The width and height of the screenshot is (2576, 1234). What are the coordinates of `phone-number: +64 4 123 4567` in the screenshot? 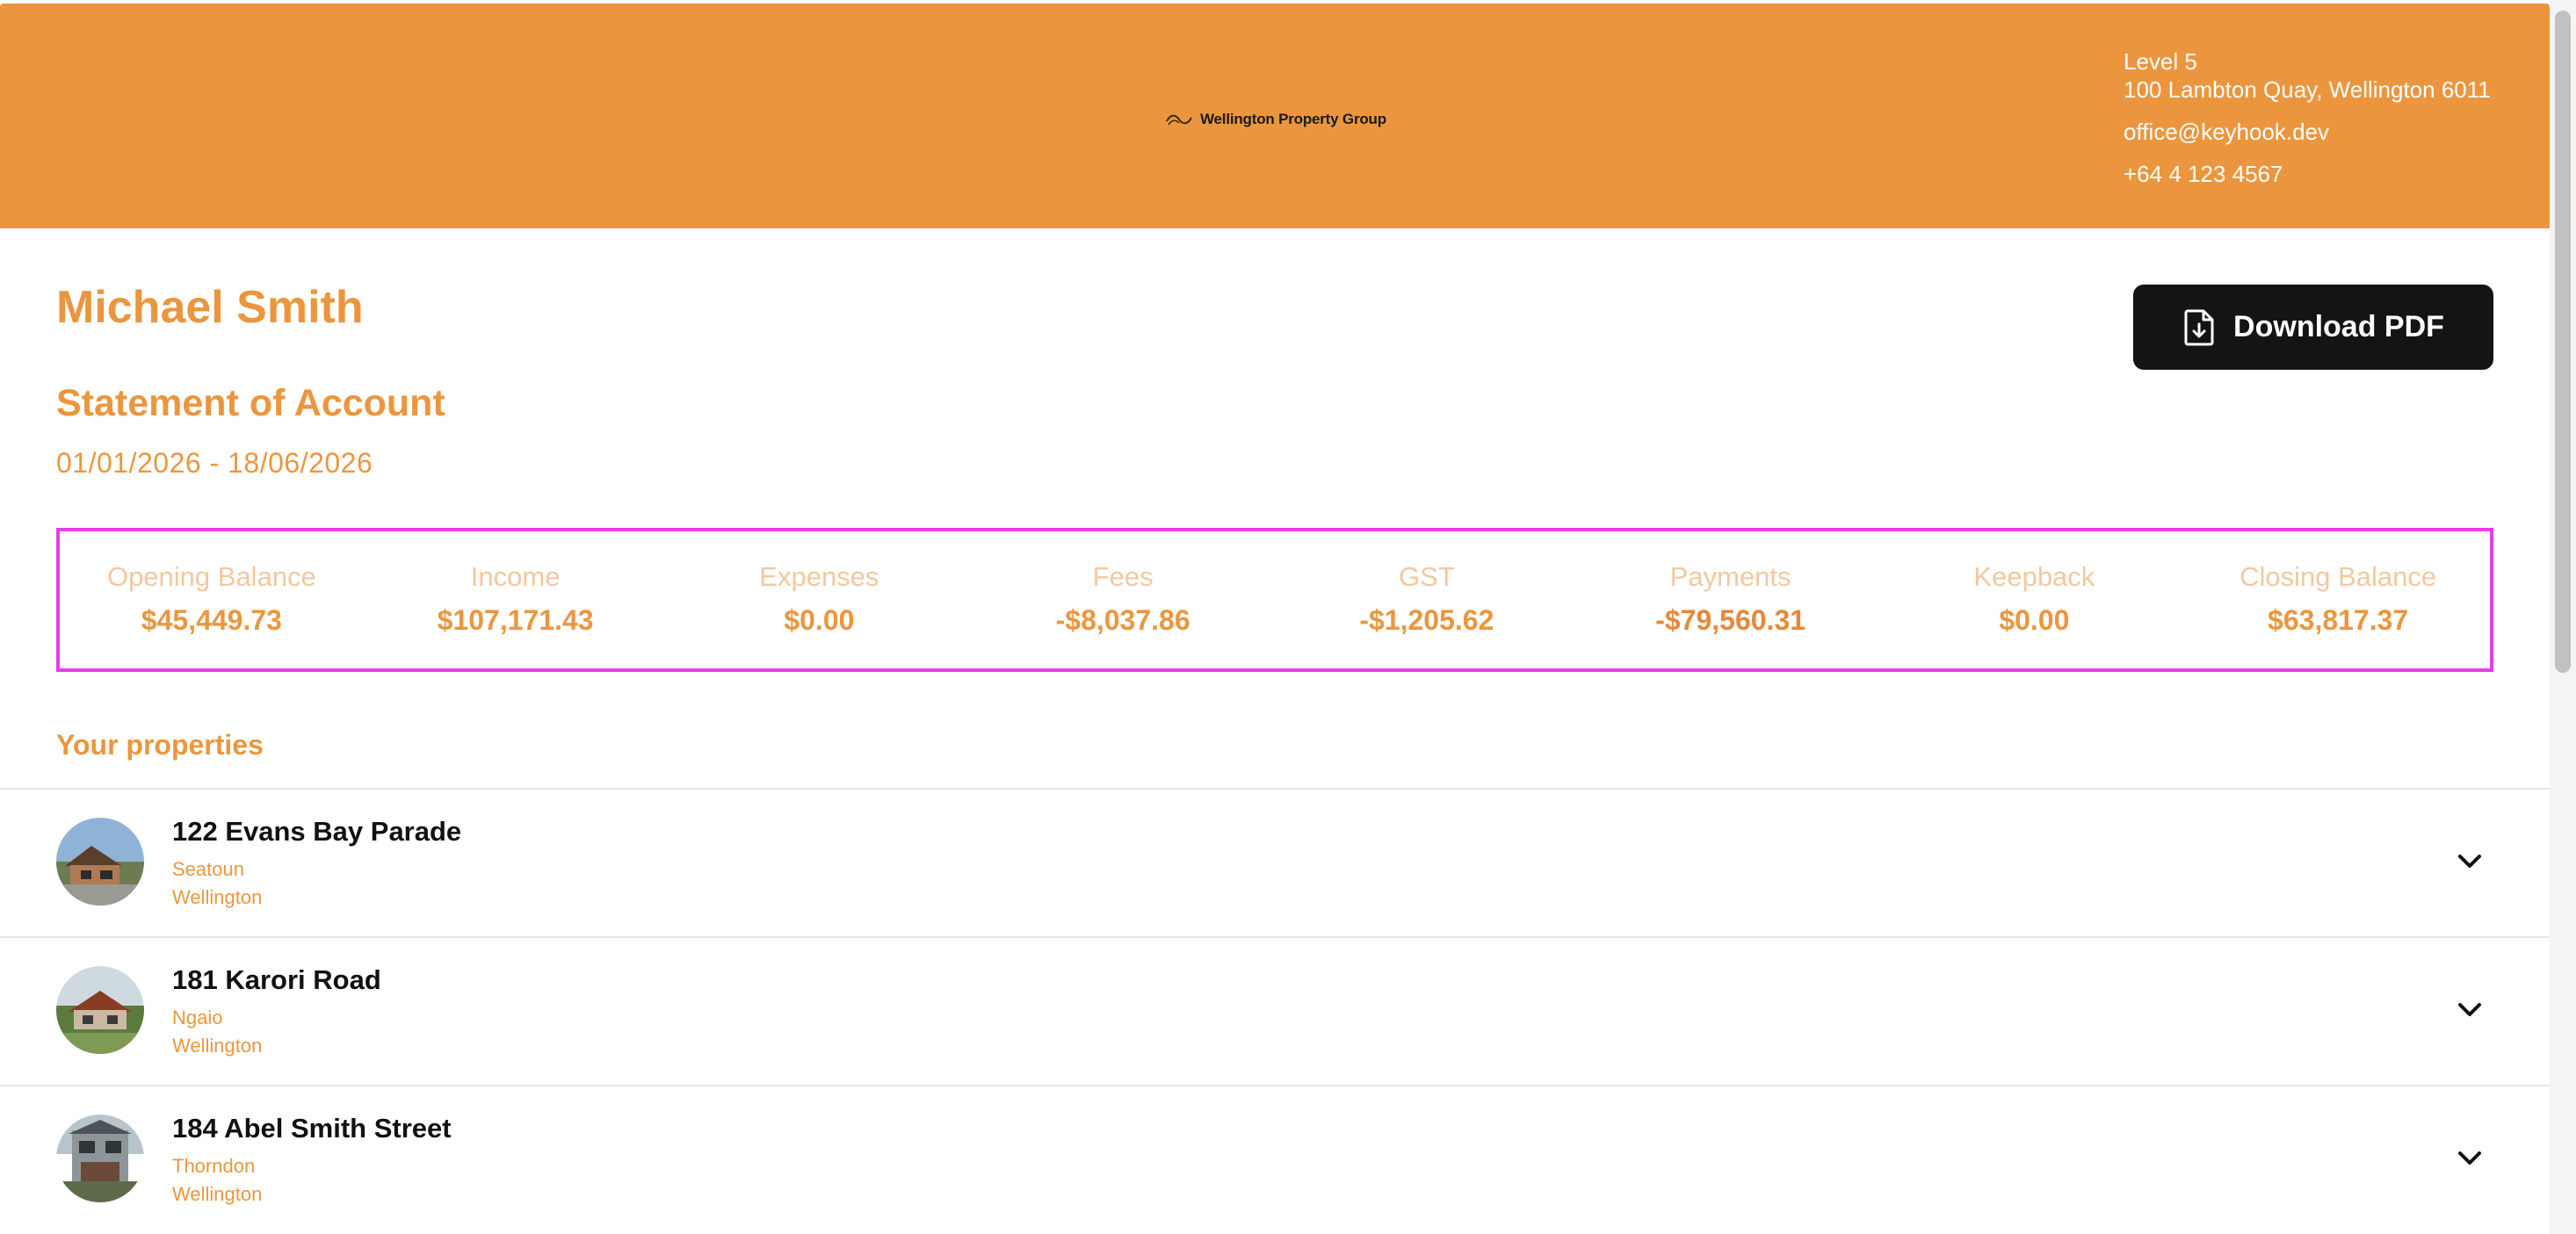 It's located at (2203, 174).